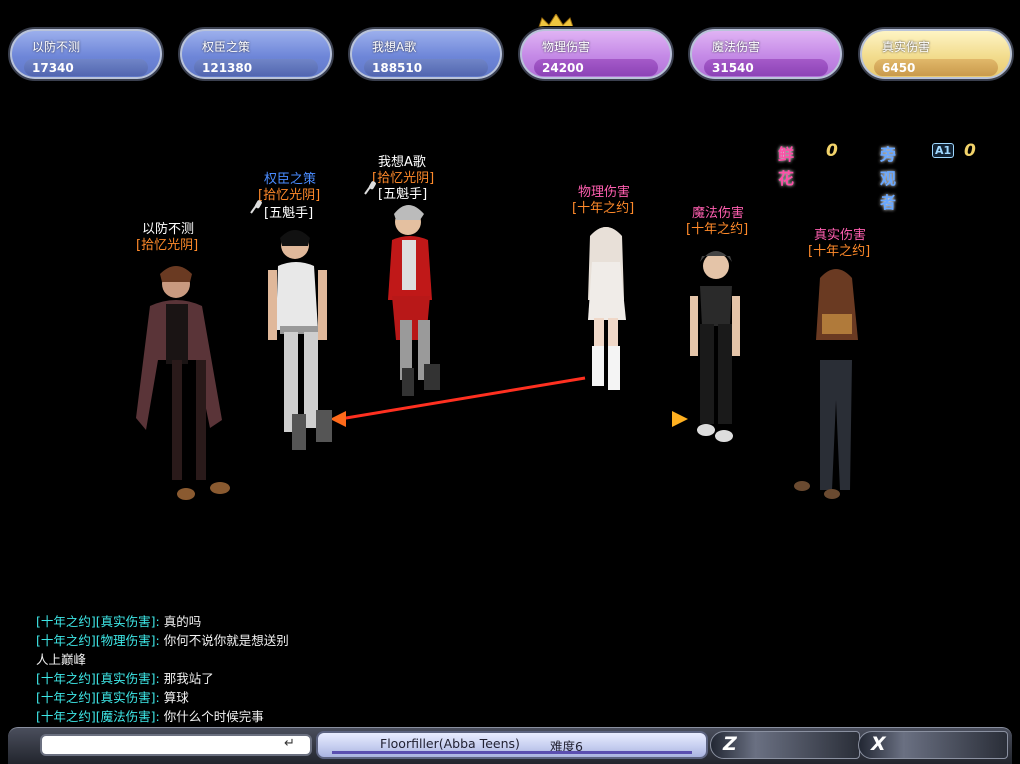 This screenshot has height=764, width=1020. What do you see at coordinates (176, 697) in the screenshot?
I see `chat-text: 算球` at bounding box center [176, 697].